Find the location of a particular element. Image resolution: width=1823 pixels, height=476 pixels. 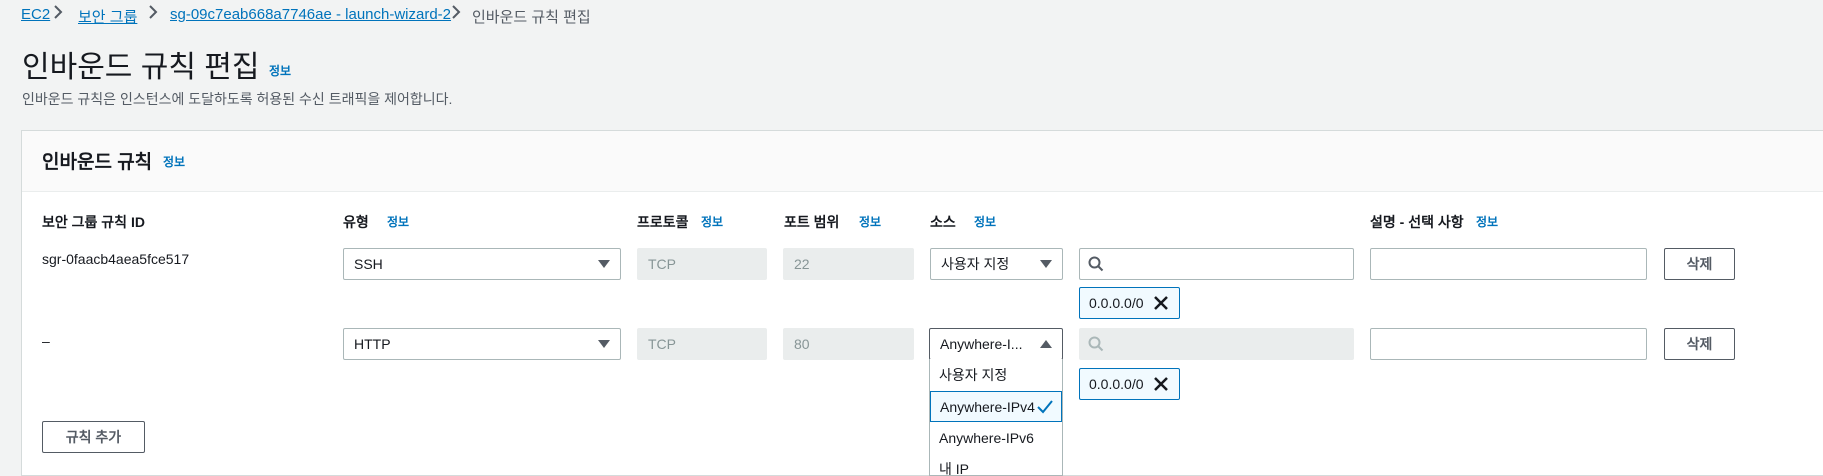

rule-id: – is located at coordinates (46, 341).